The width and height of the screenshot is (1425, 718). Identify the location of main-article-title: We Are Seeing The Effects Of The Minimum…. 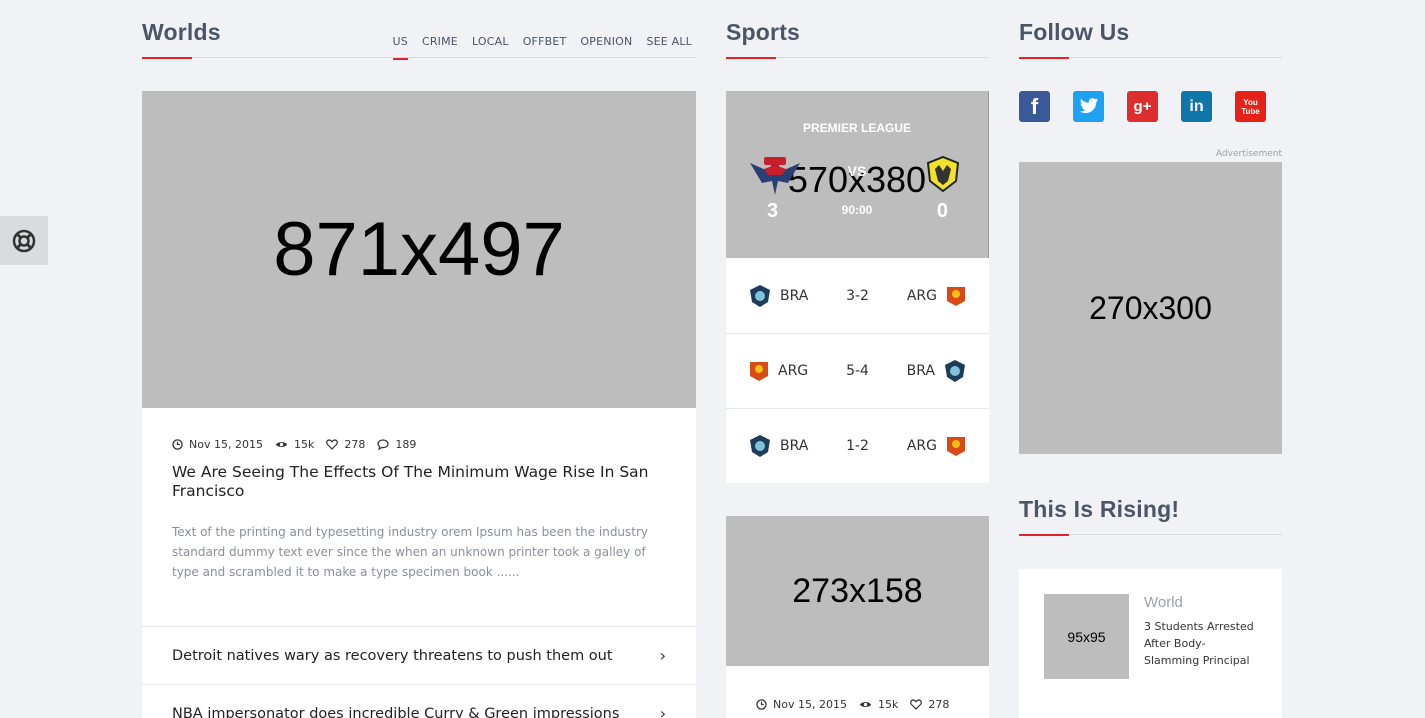
(419, 482).